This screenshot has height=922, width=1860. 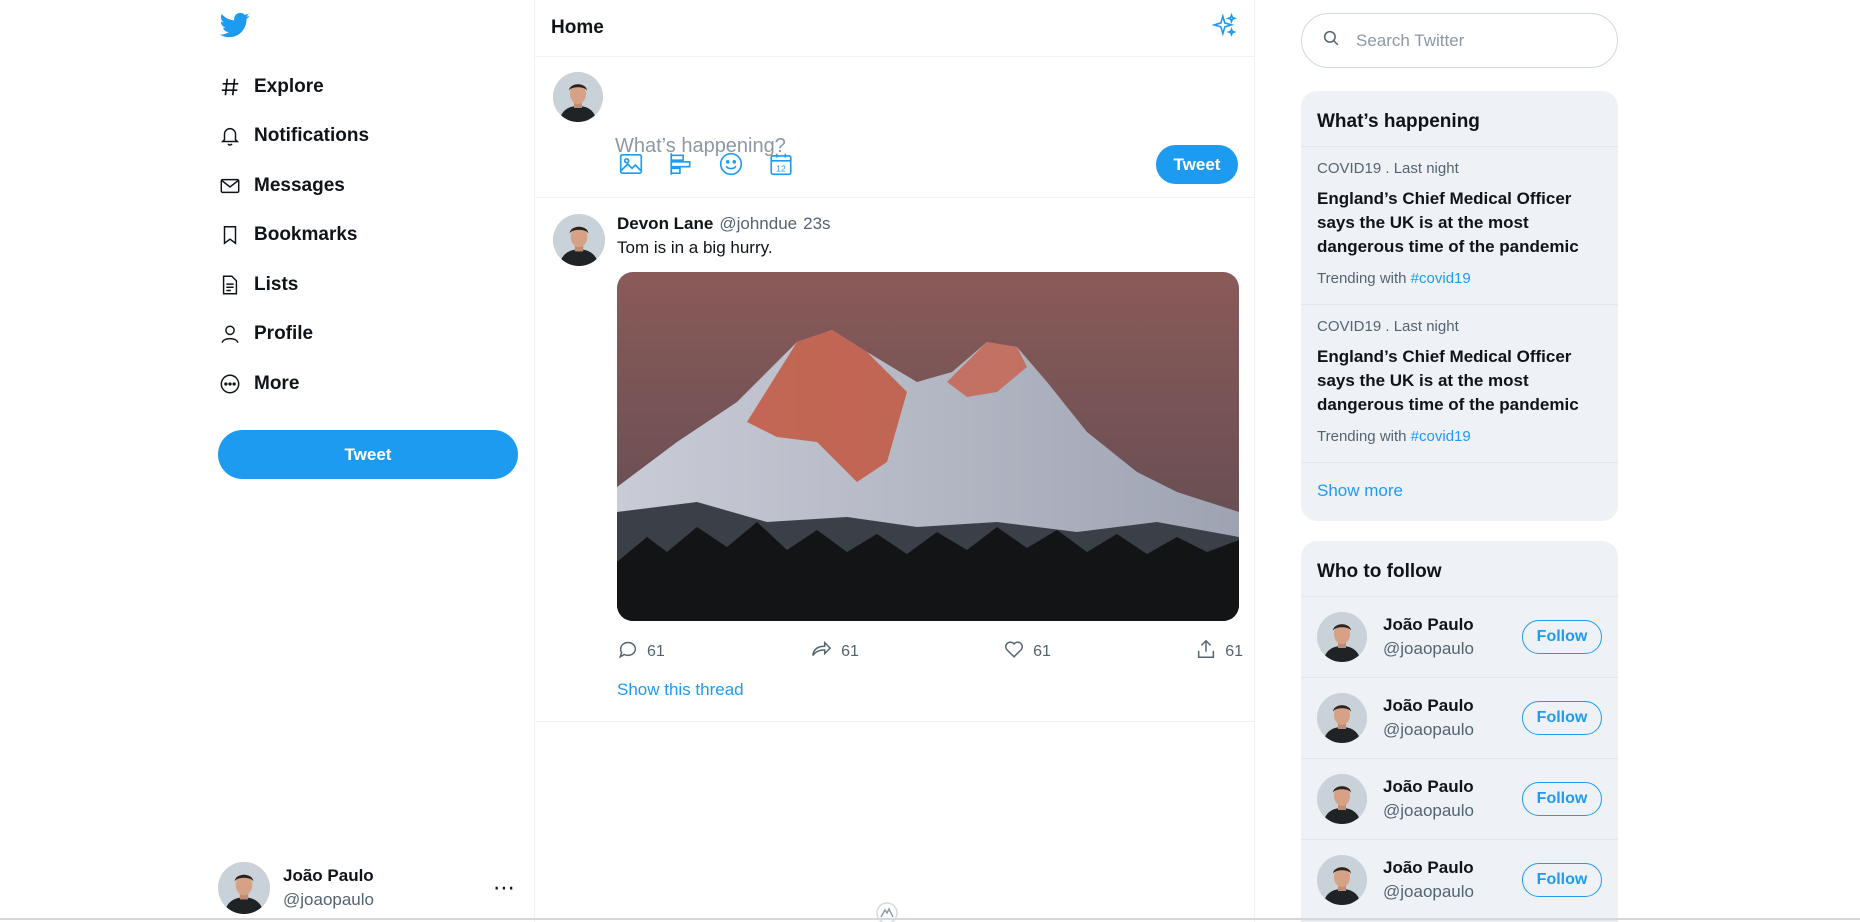 I want to click on person-icon, so click(x=230, y=334).